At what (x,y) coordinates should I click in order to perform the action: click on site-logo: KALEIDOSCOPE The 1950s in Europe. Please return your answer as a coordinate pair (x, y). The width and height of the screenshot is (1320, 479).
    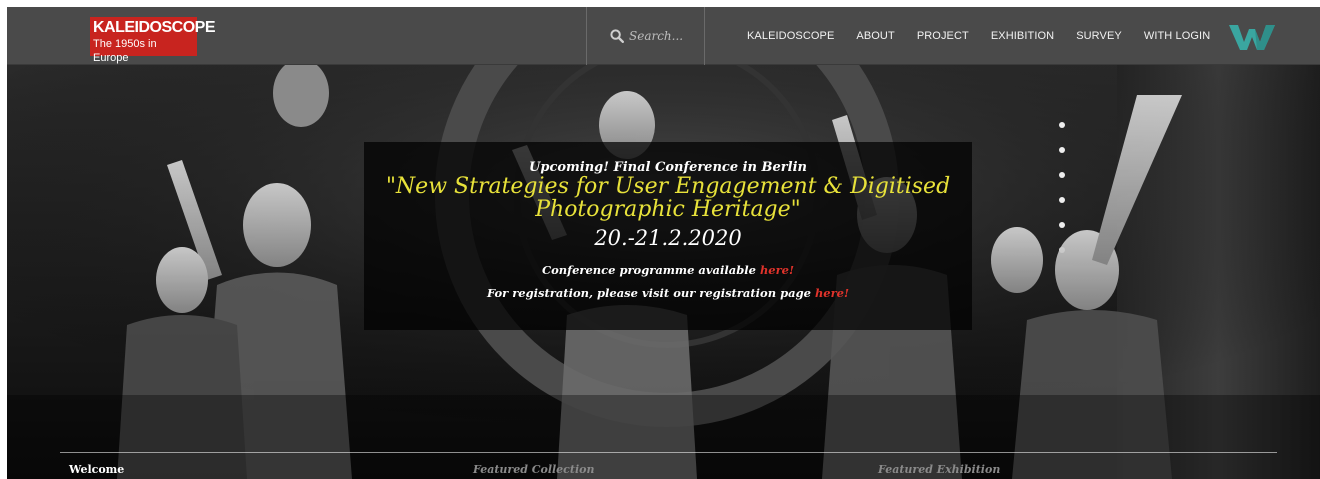
    Looking at the image, I should click on (153, 40).